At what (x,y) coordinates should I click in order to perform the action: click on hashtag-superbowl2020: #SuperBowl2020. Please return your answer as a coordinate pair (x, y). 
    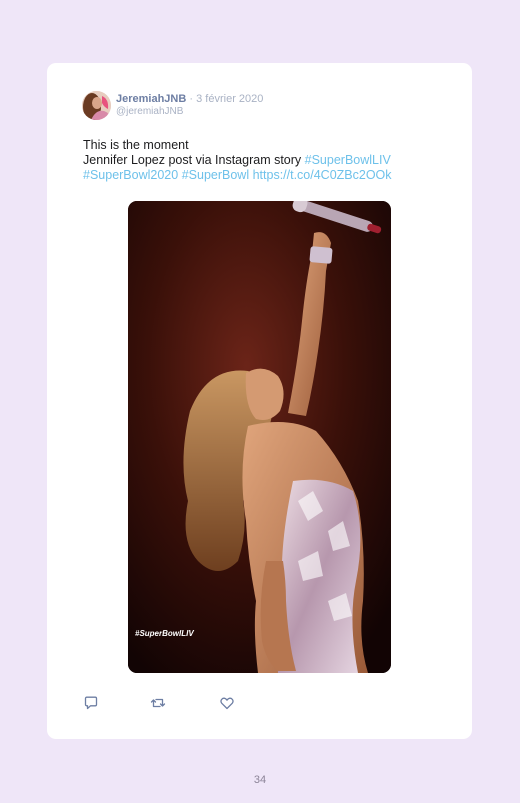
    Looking at the image, I should click on (130, 175).